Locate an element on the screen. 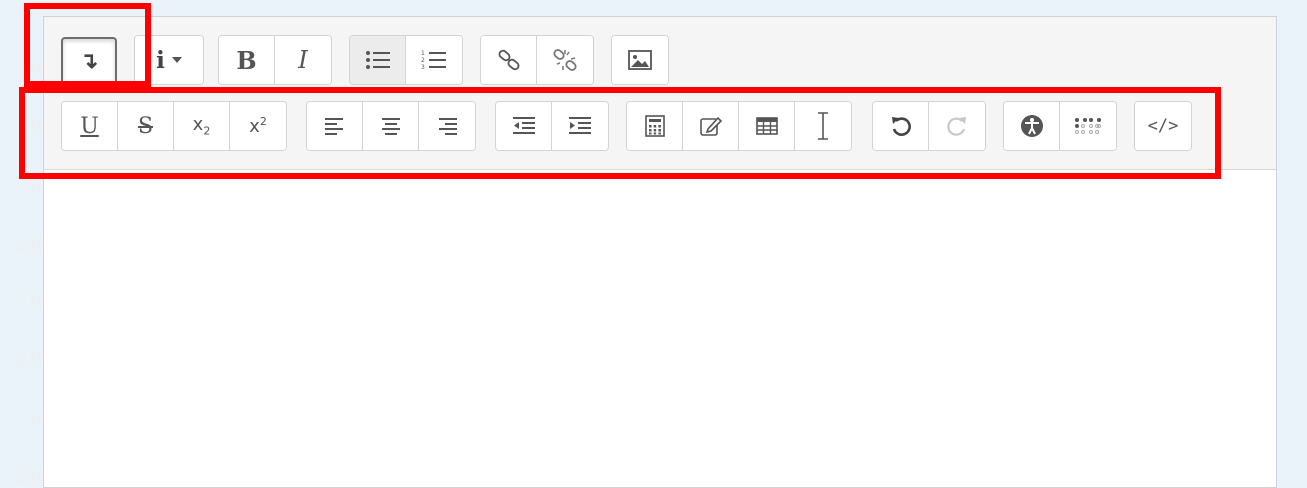 The height and width of the screenshot is (488, 1307). clear-formatting-button is located at coordinates (823, 126).